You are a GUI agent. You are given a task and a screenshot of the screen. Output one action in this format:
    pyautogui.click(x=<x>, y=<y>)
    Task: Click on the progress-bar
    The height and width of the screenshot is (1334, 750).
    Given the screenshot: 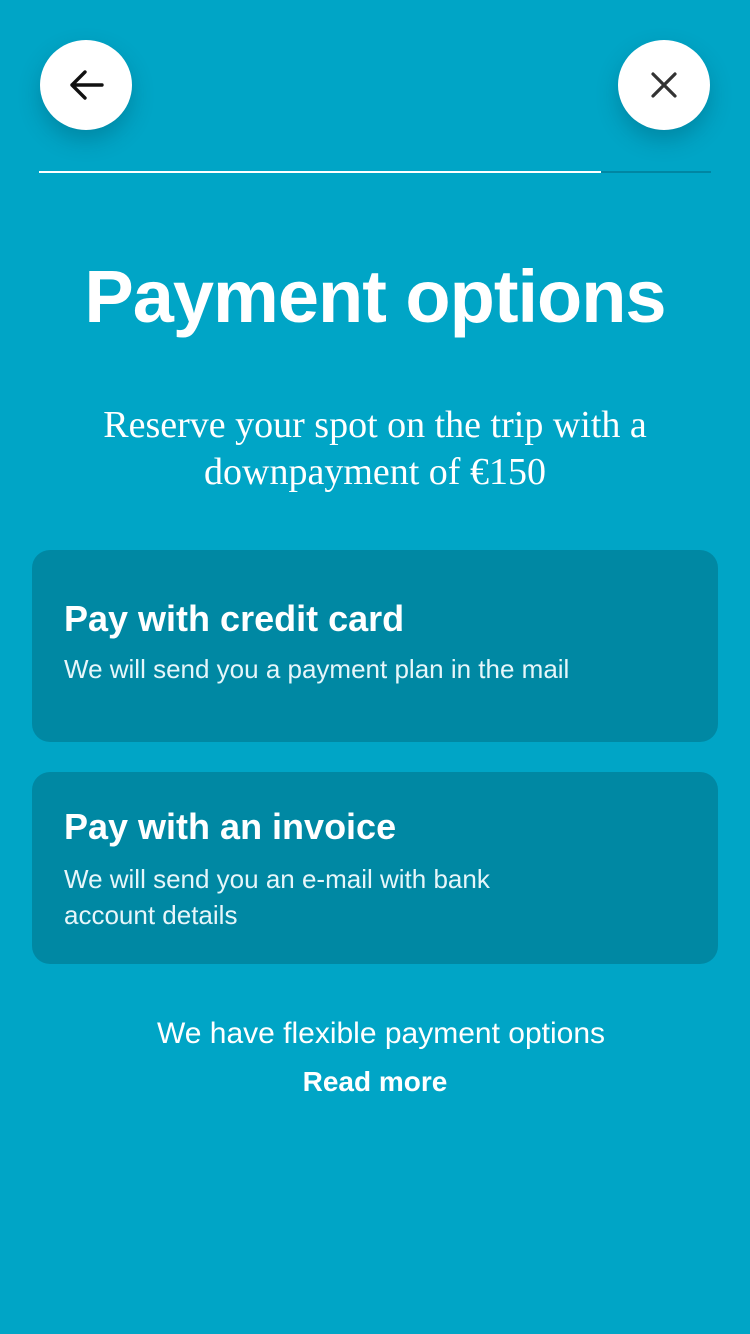 What is the action you would take?
    pyautogui.click(x=375, y=172)
    